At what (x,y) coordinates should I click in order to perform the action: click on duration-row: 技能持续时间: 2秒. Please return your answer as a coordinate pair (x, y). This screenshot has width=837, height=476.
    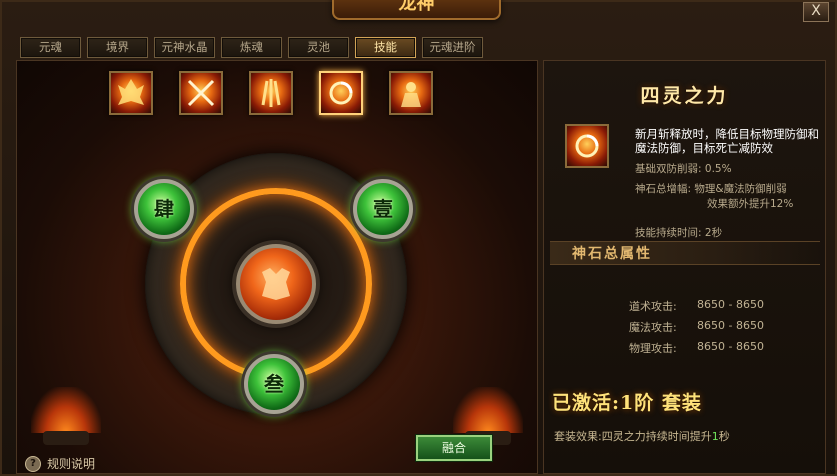
    Looking at the image, I should click on (678, 232).